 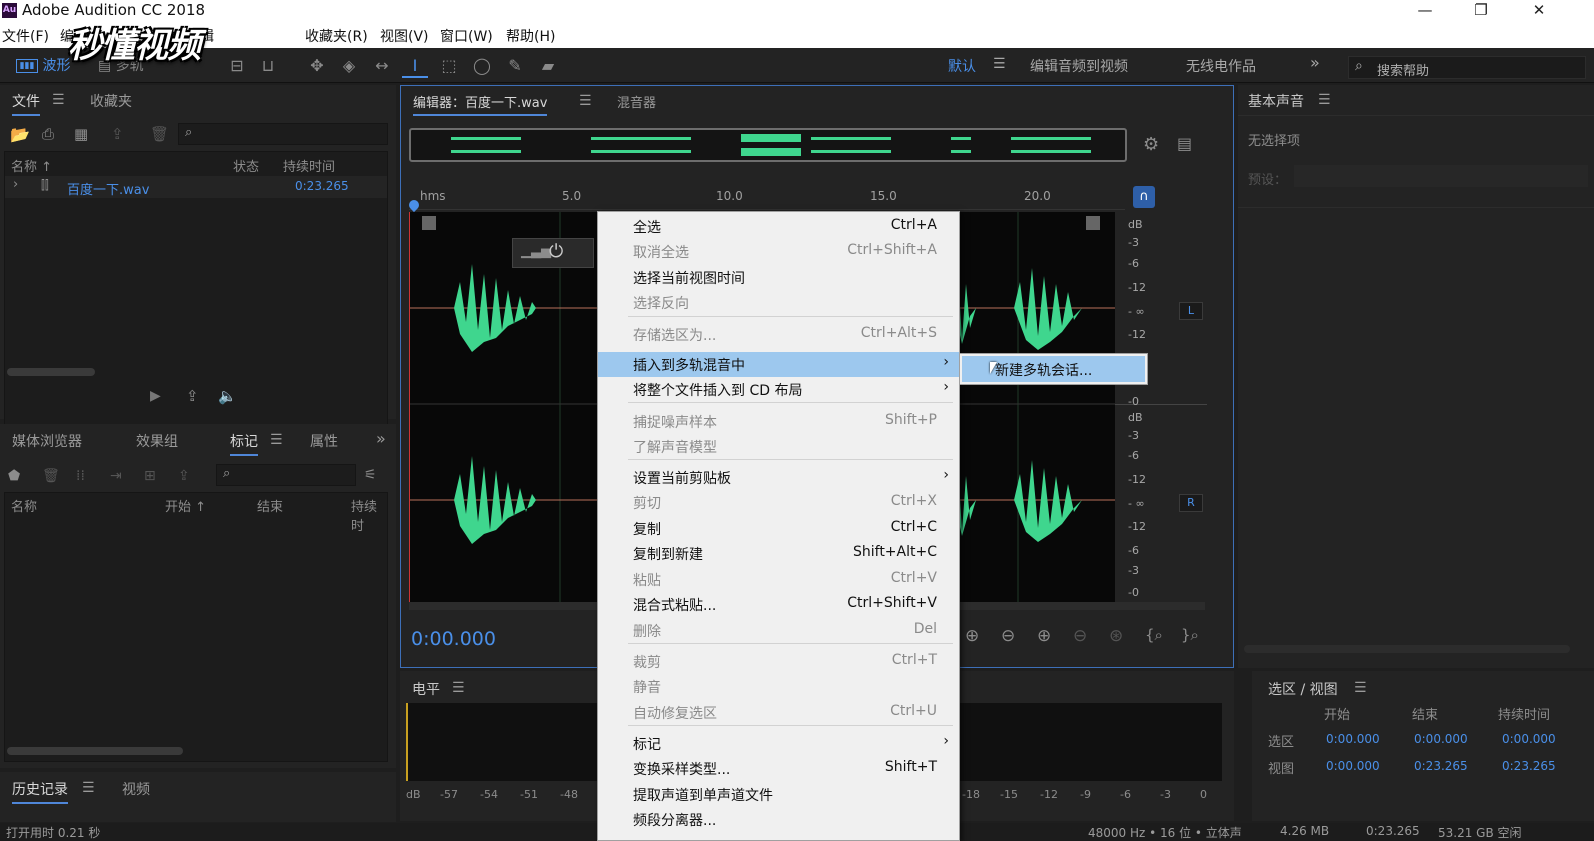 What do you see at coordinates (117, 134) in the screenshot?
I see `insert-file-icon: ⇪` at bounding box center [117, 134].